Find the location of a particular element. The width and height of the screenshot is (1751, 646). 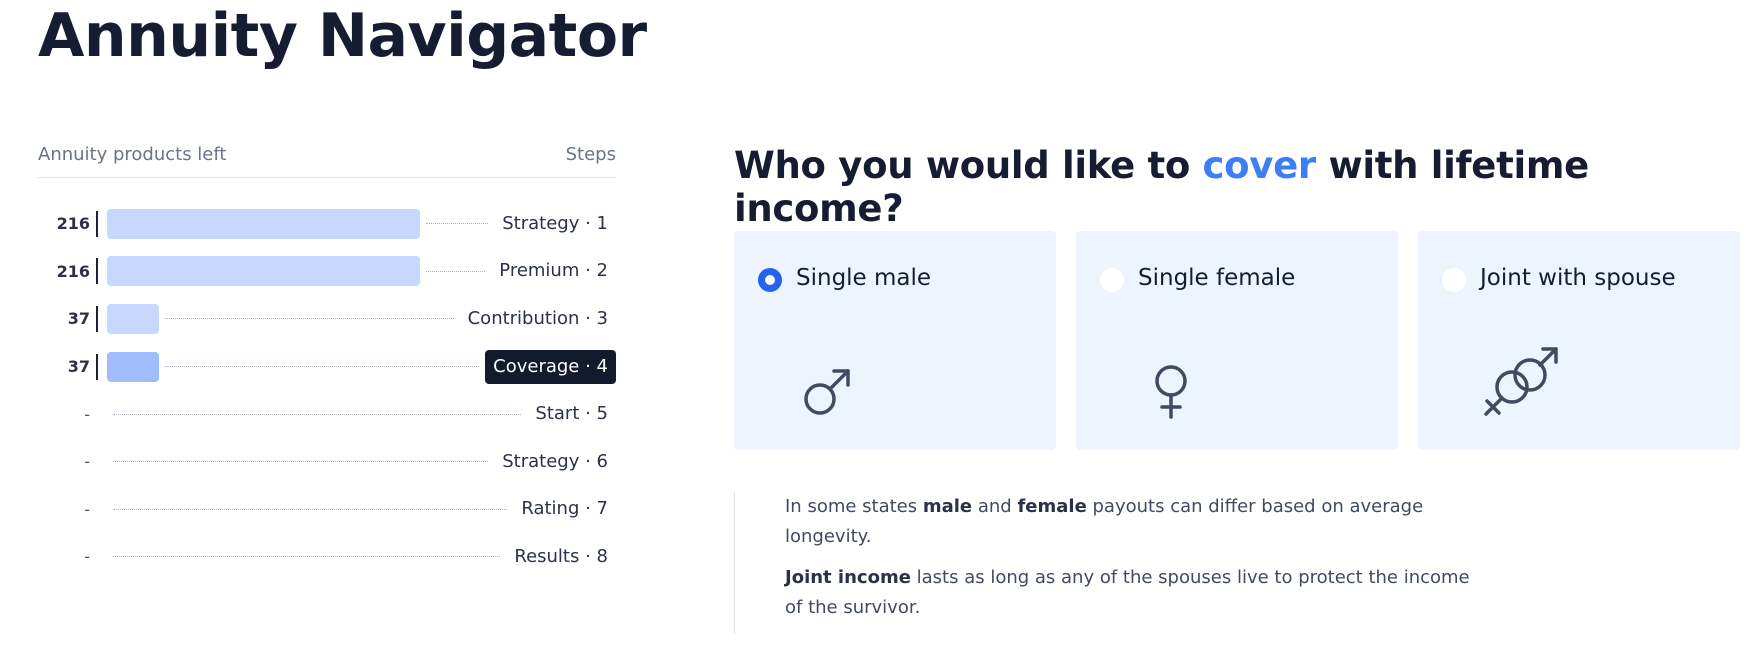

info-text: and is located at coordinates (995, 506).